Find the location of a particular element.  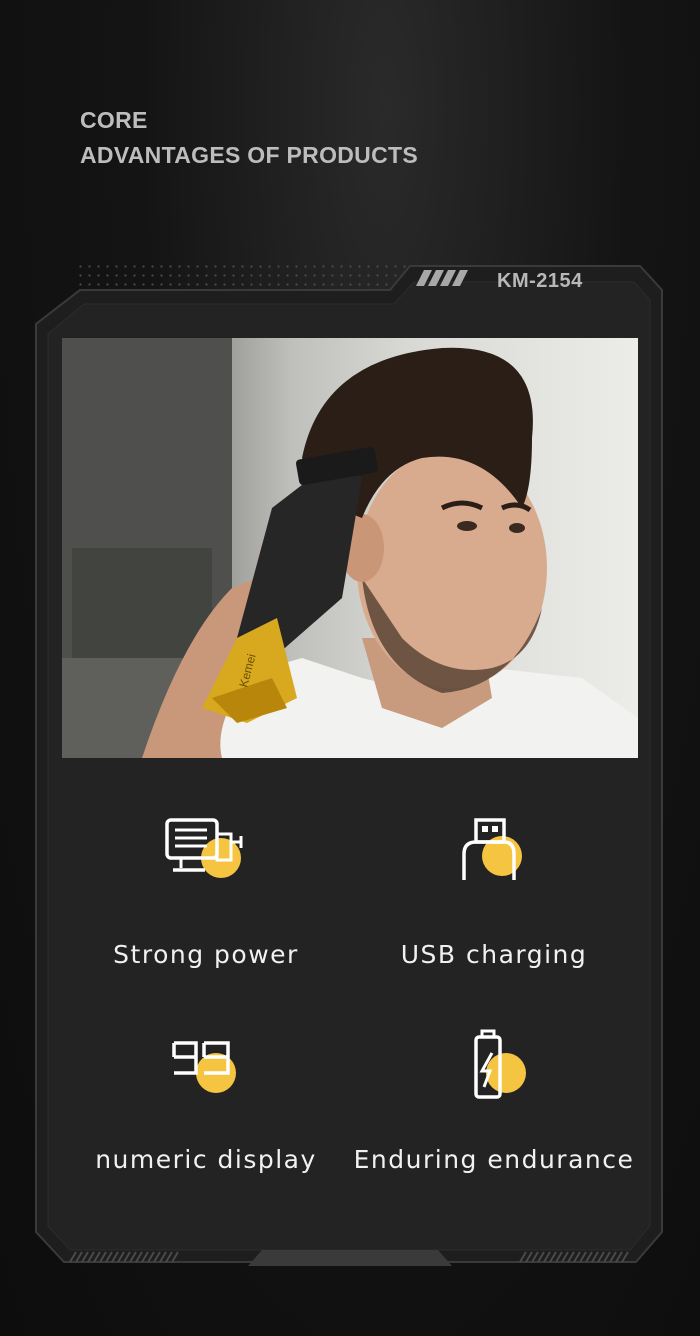

feature-item-usb-charging: USB charging is located at coordinates (494, 880).